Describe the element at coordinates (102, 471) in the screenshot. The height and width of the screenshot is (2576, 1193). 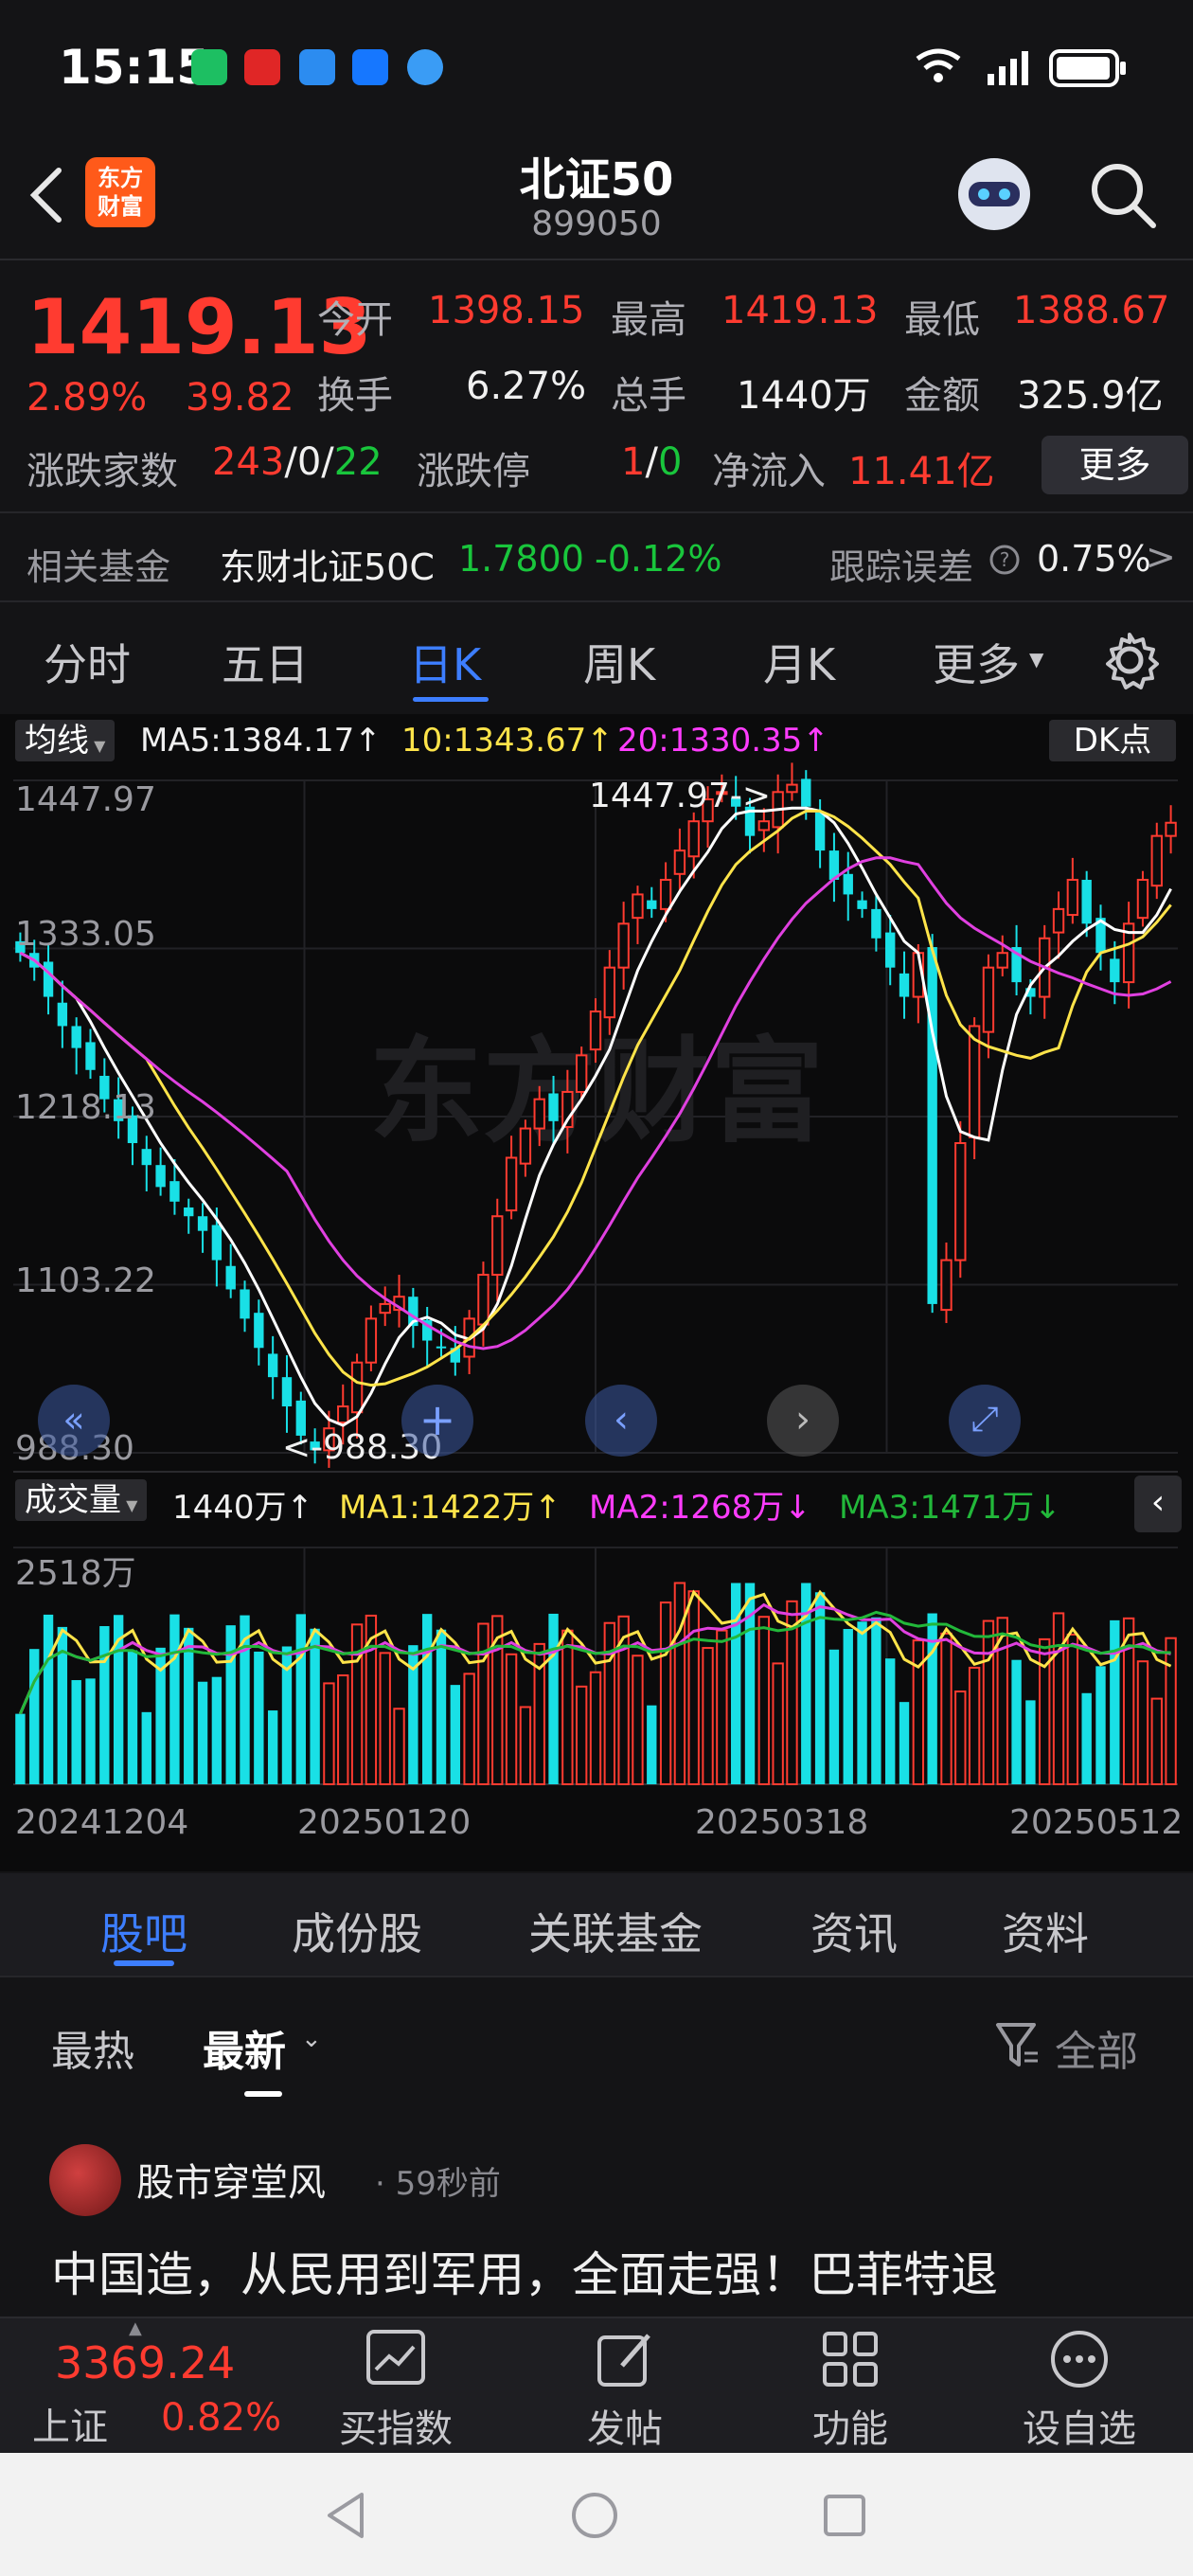
I see `breadth-label: 涨跌家数` at that location.